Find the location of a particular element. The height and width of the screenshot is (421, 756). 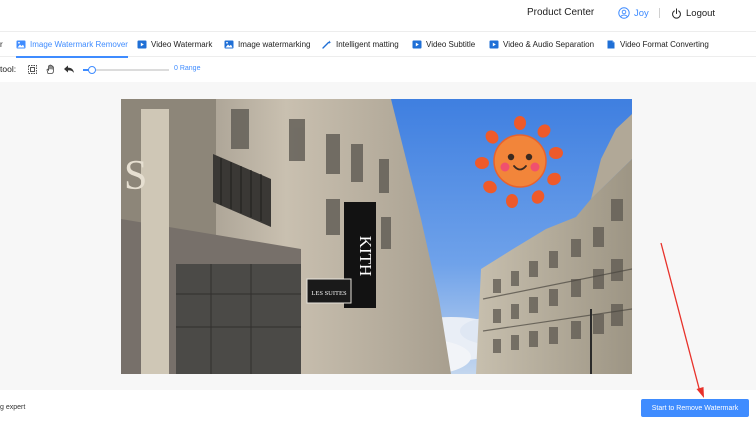

tab-label: Video Watermark is located at coordinates (182, 44).